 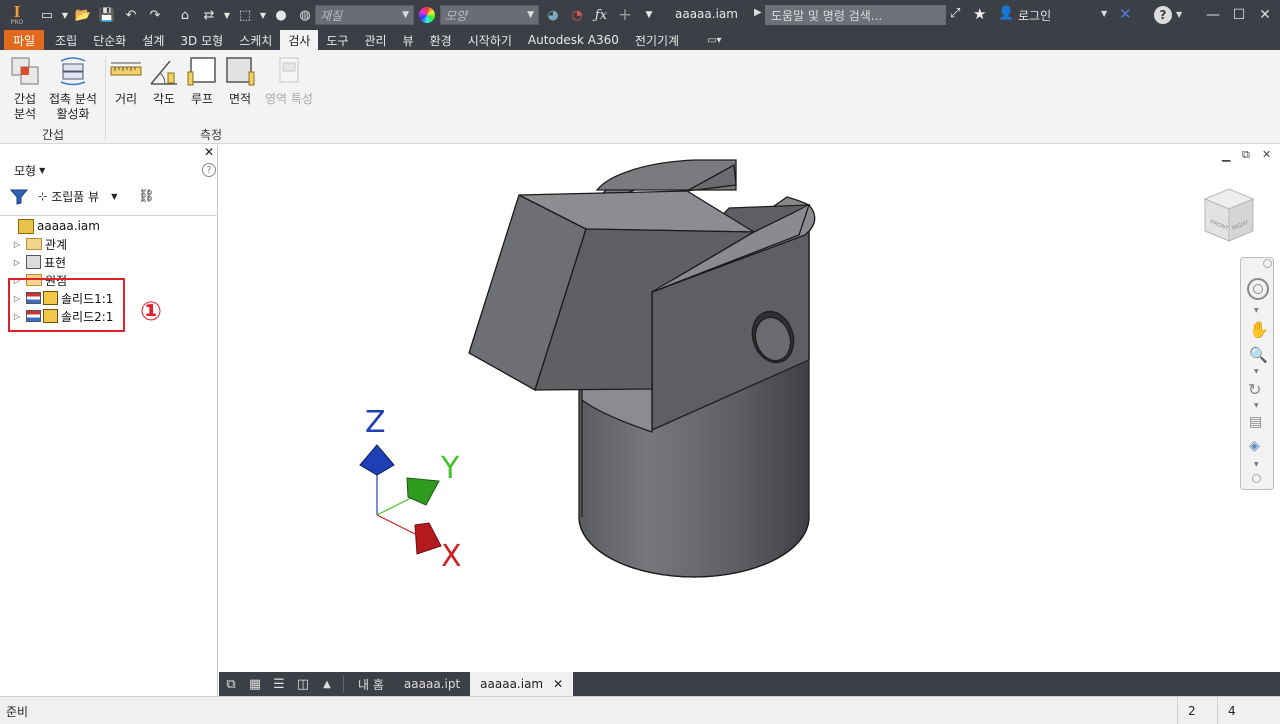 What do you see at coordinates (649, 15) in the screenshot?
I see `customize-dropdown-icon: ▼` at bounding box center [649, 15].